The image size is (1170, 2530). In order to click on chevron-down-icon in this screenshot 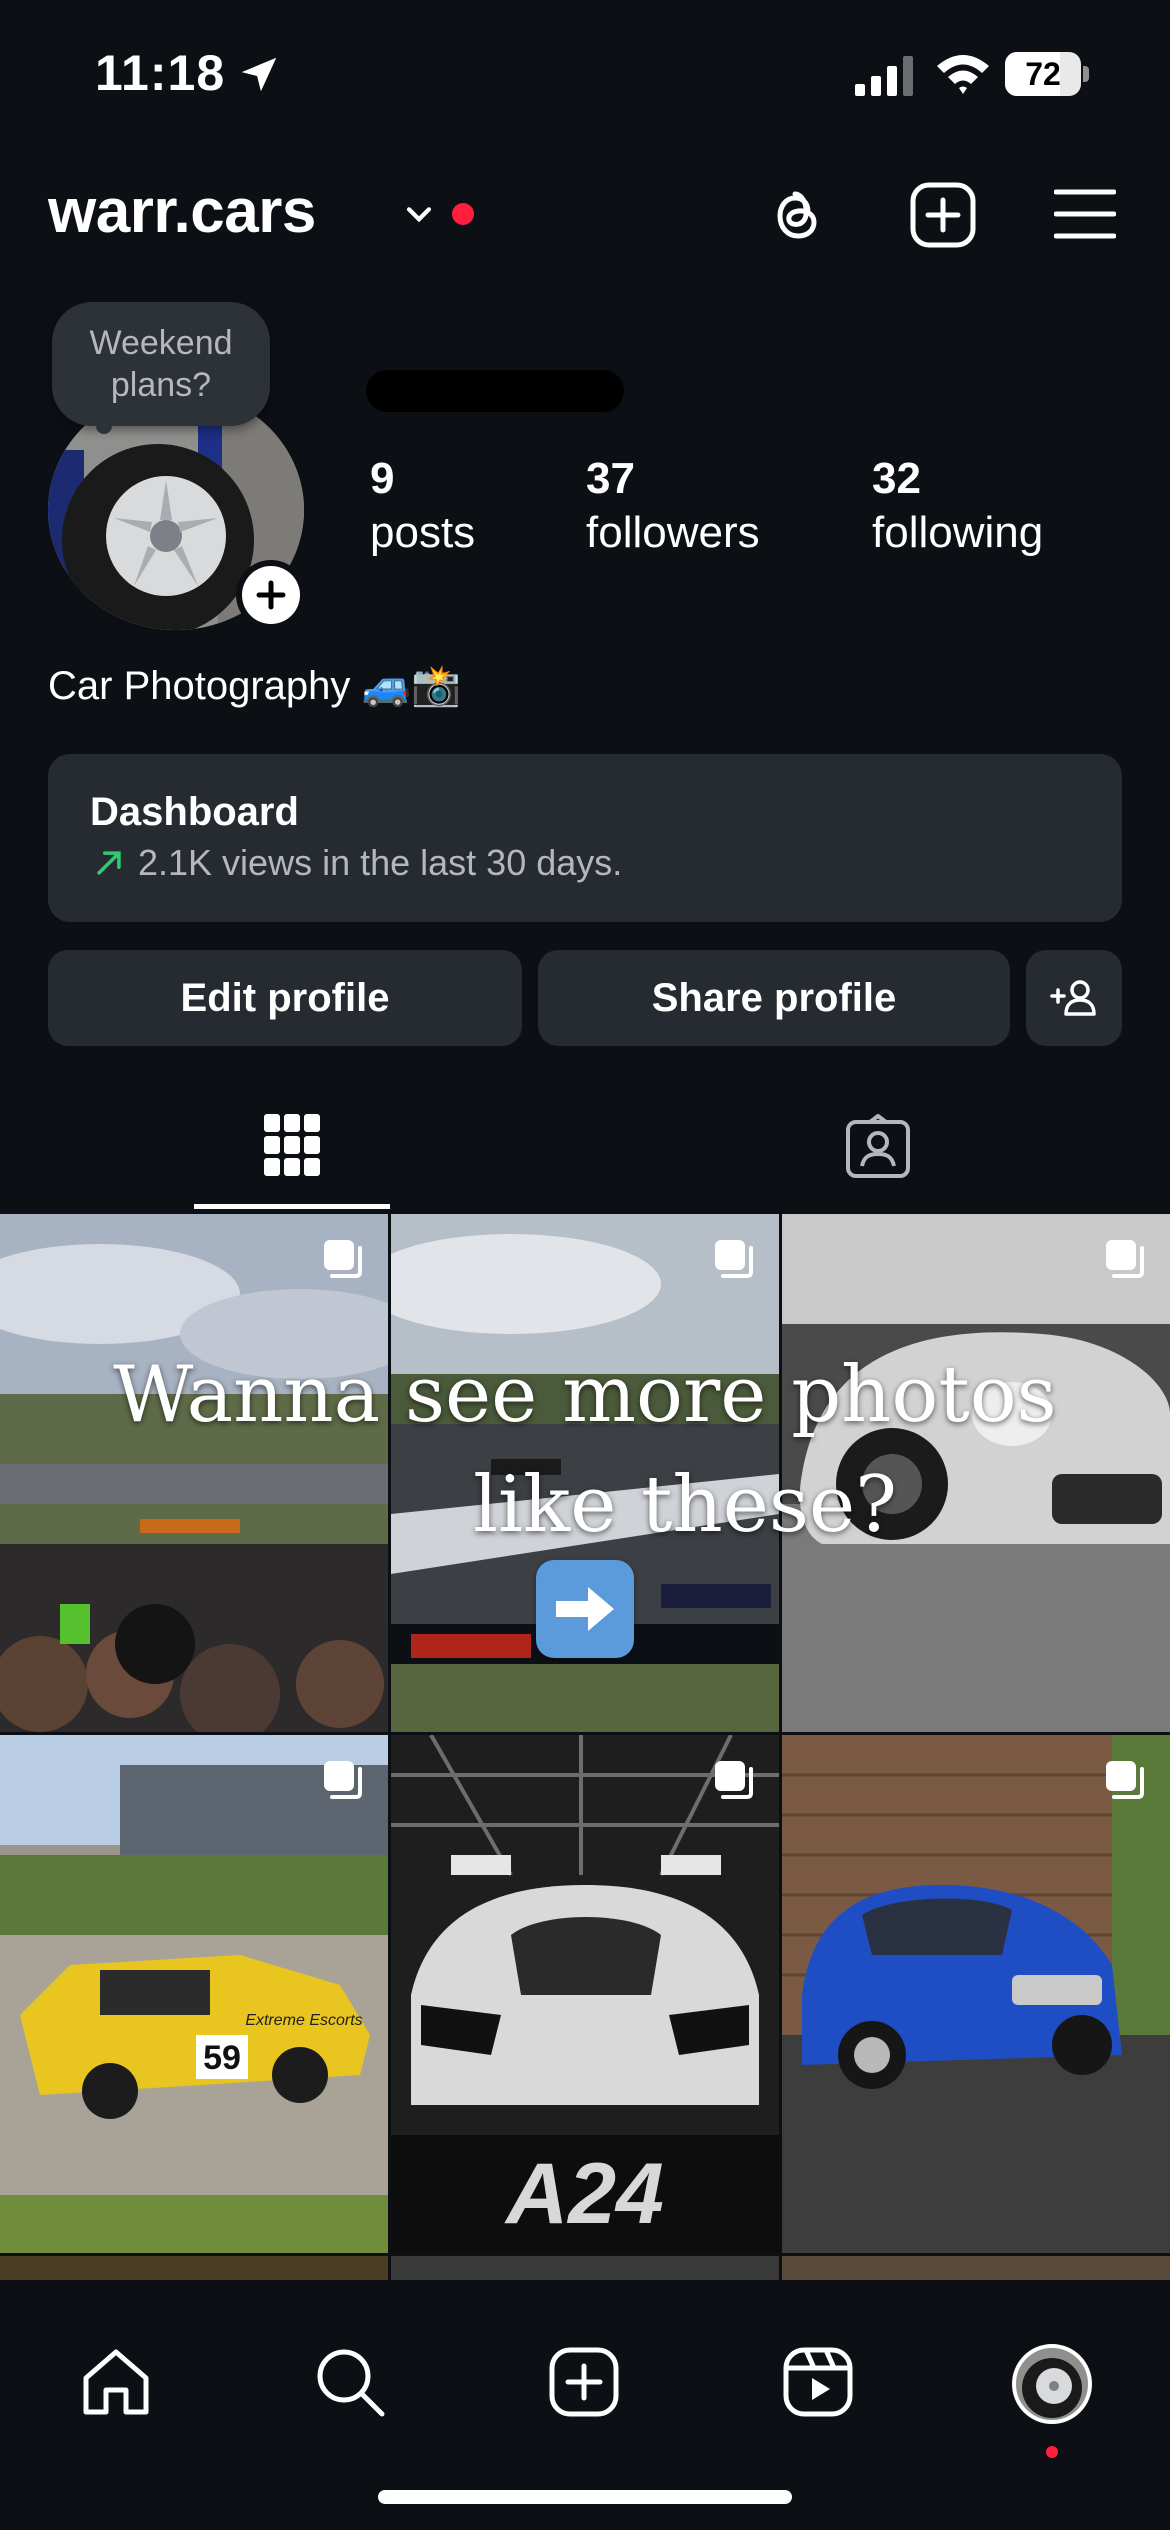, I will do `click(419, 215)`.